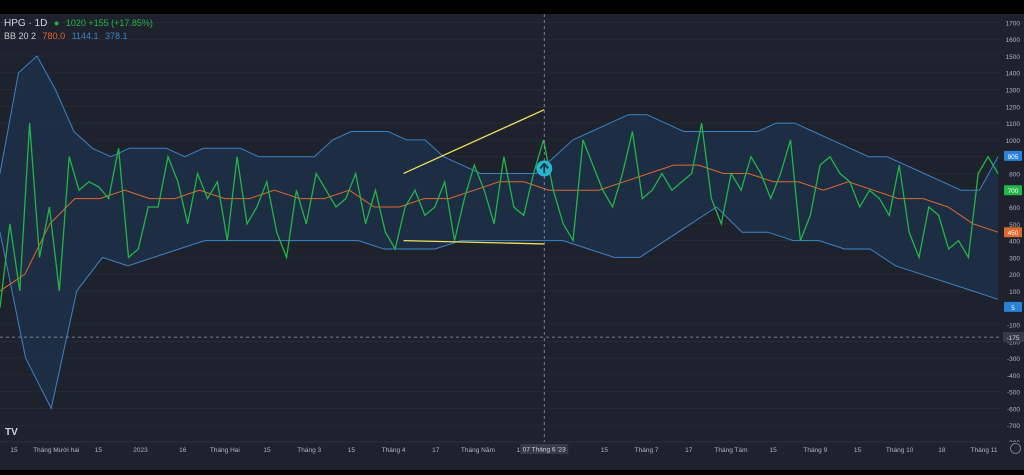  I want to click on y-tick-label: 300, so click(1014, 258).